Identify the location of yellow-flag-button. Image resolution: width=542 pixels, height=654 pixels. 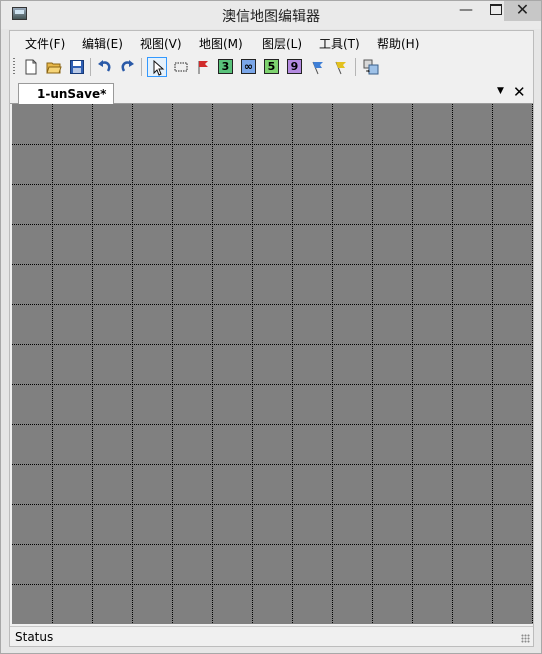
(341, 67).